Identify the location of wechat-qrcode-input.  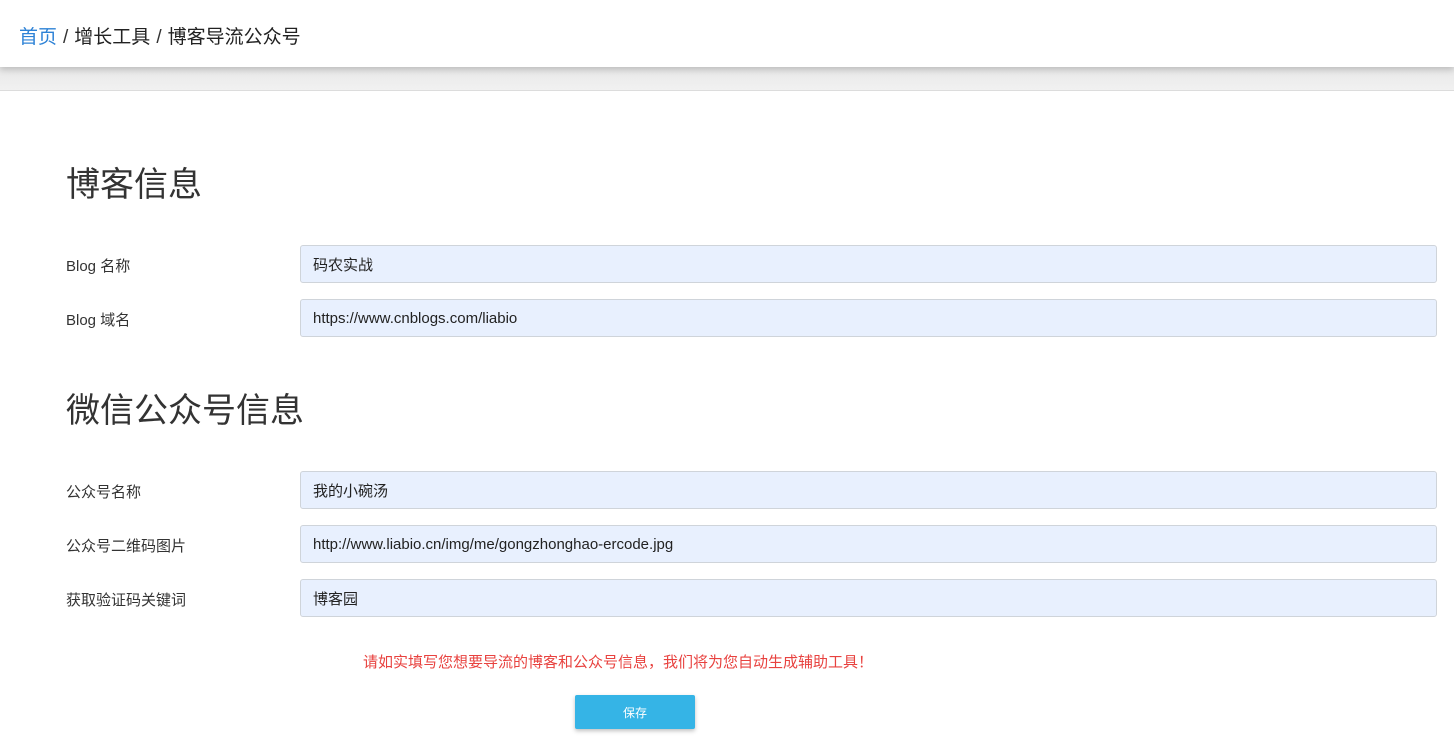
(868, 544).